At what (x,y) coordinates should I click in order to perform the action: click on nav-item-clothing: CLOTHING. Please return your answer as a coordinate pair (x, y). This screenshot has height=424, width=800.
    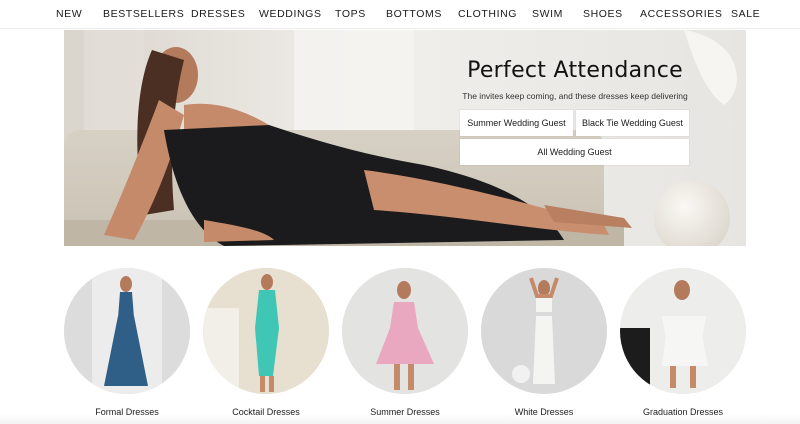
    Looking at the image, I should click on (487, 14).